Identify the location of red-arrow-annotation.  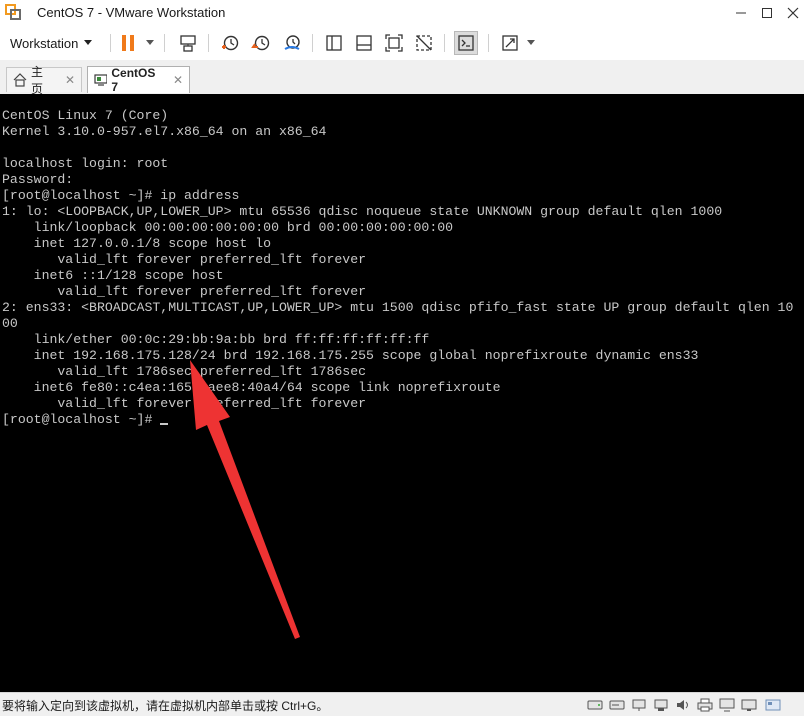
(245, 499).